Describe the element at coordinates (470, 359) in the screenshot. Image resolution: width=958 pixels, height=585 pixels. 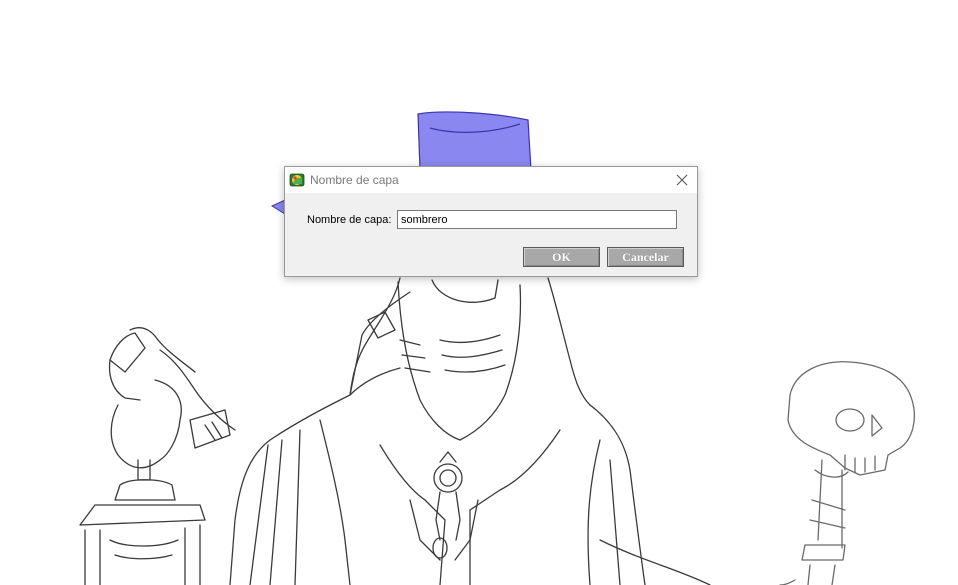
I see `hood-outline` at that location.